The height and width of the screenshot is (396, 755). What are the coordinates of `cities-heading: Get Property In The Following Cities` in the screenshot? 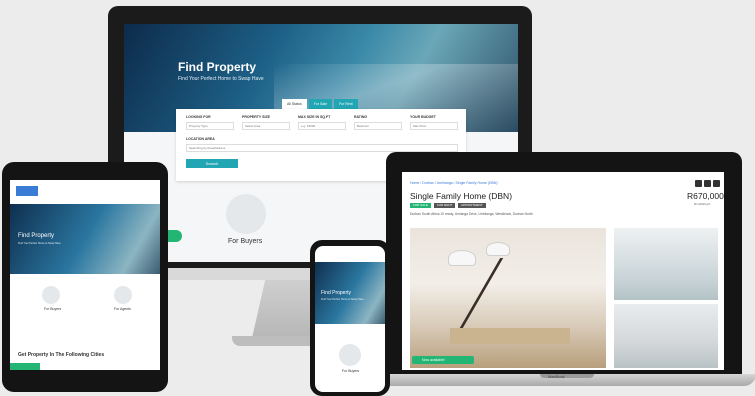 It's located at (61, 355).